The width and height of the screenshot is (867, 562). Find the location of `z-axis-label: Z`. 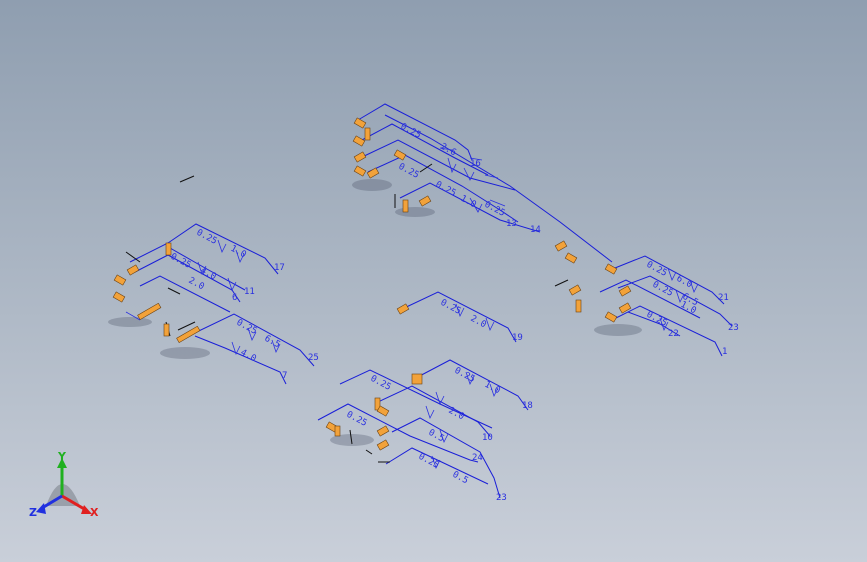

z-axis-label: Z is located at coordinates (33, 512).